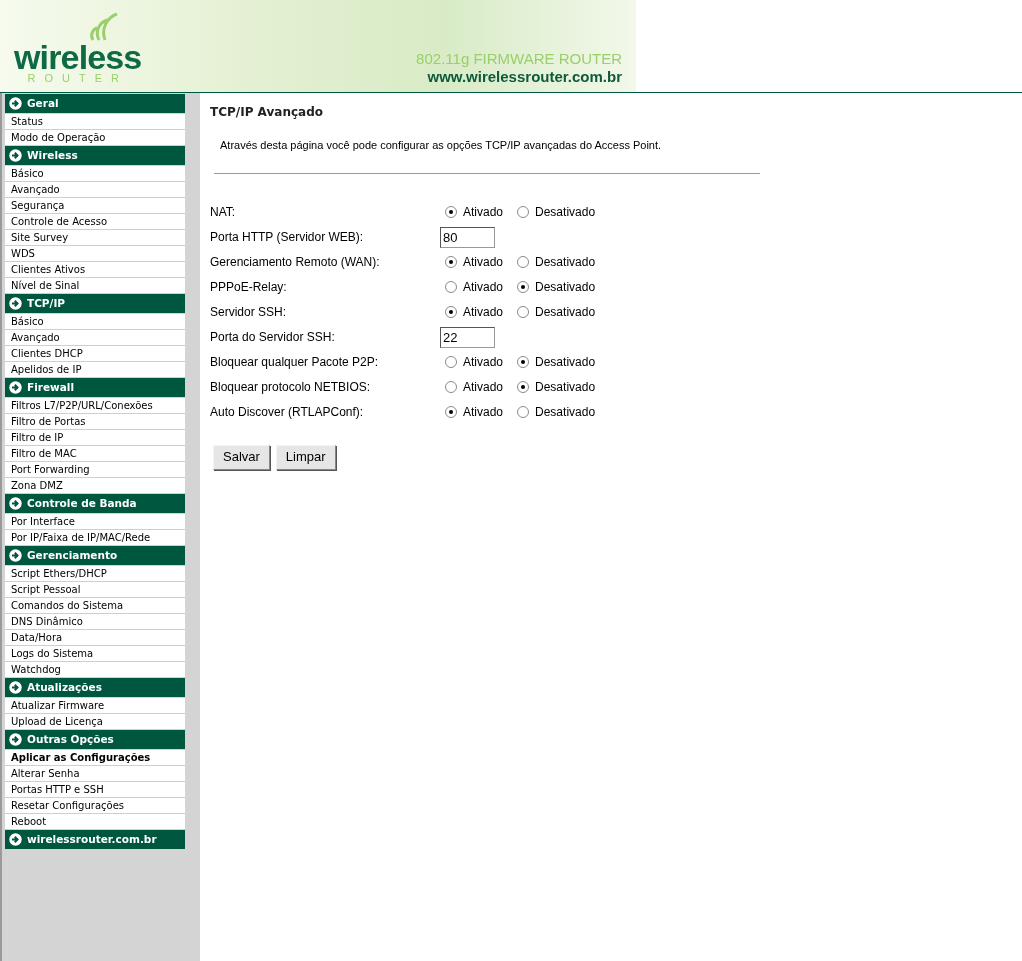 Image resolution: width=1022 pixels, height=961 pixels. What do you see at coordinates (95, 806) in the screenshot?
I see `menu-link: Resetar Configurações` at bounding box center [95, 806].